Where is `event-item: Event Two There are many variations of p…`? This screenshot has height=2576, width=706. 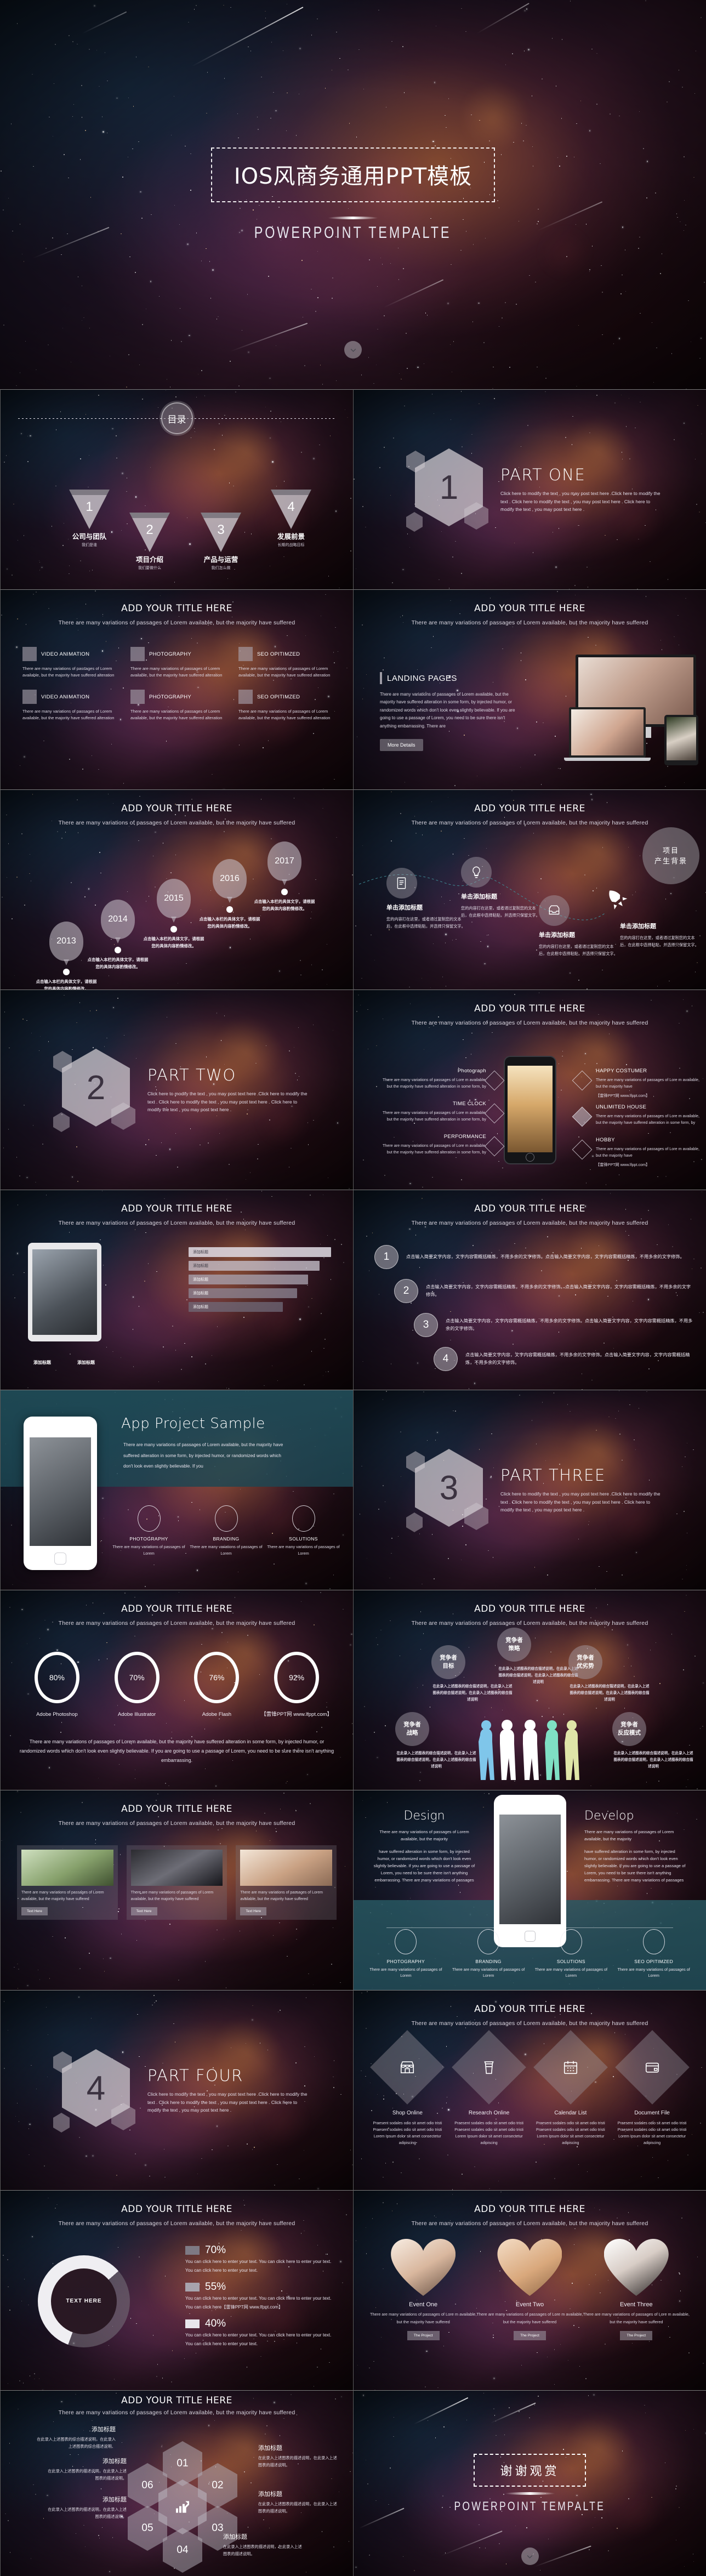
event-item: Event Two There are many variations of p… is located at coordinates (529, 2290).